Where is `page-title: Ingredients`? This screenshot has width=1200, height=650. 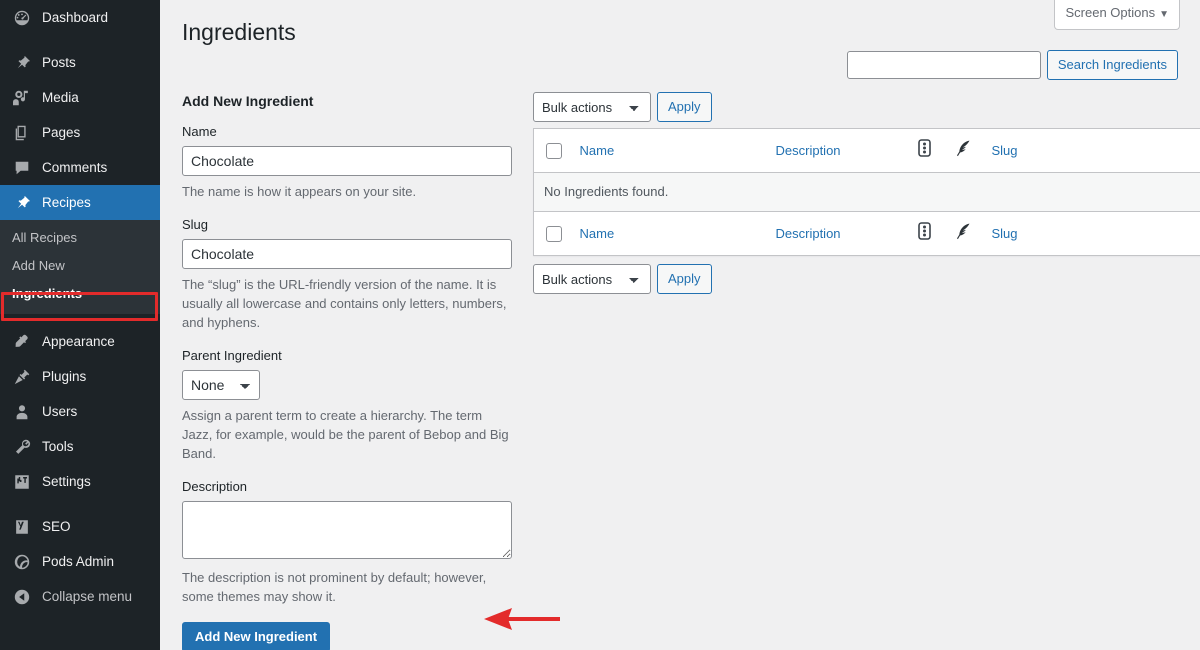
page-title: Ingredients is located at coordinates (239, 32).